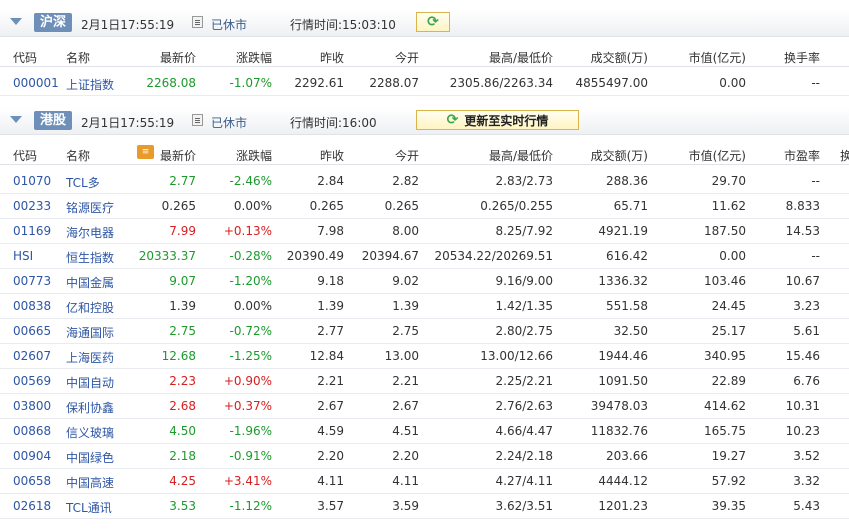  What do you see at coordinates (433, 22) in the screenshot?
I see `refresh-button: ⟳` at bounding box center [433, 22].